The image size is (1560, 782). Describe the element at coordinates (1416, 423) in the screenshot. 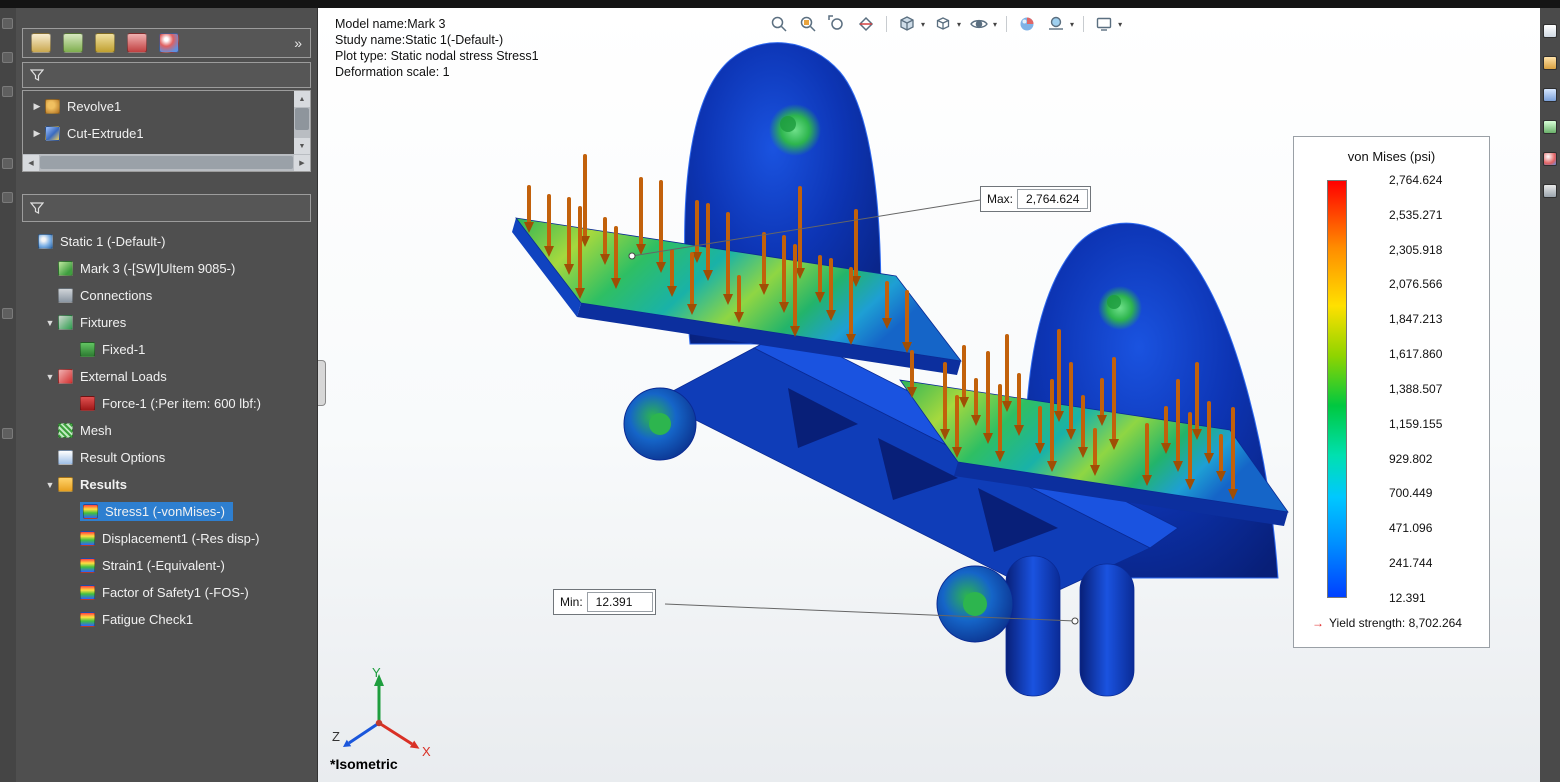

I see `legend-tick: 1,159.155` at that location.